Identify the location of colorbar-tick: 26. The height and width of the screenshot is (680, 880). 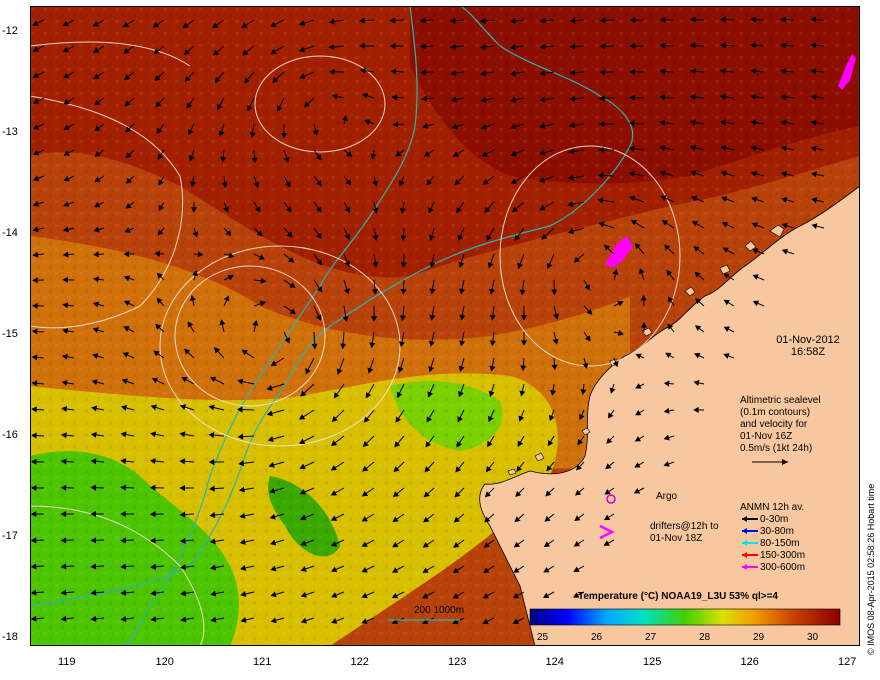
(597, 637).